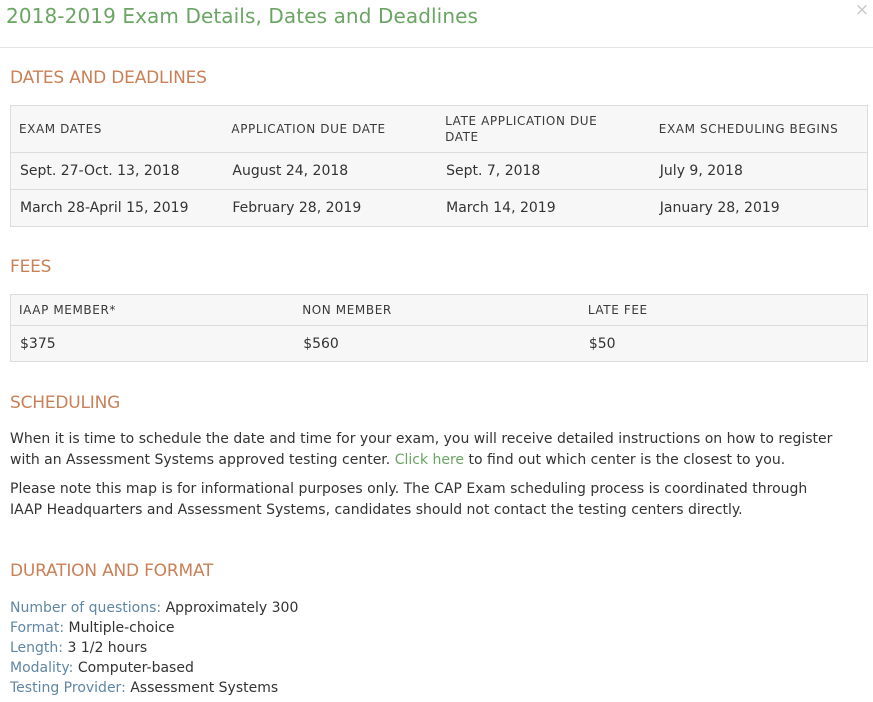 The image size is (873, 702). I want to click on table-cell: Sept. 27-Oct. 13, 2018, so click(117, 171).